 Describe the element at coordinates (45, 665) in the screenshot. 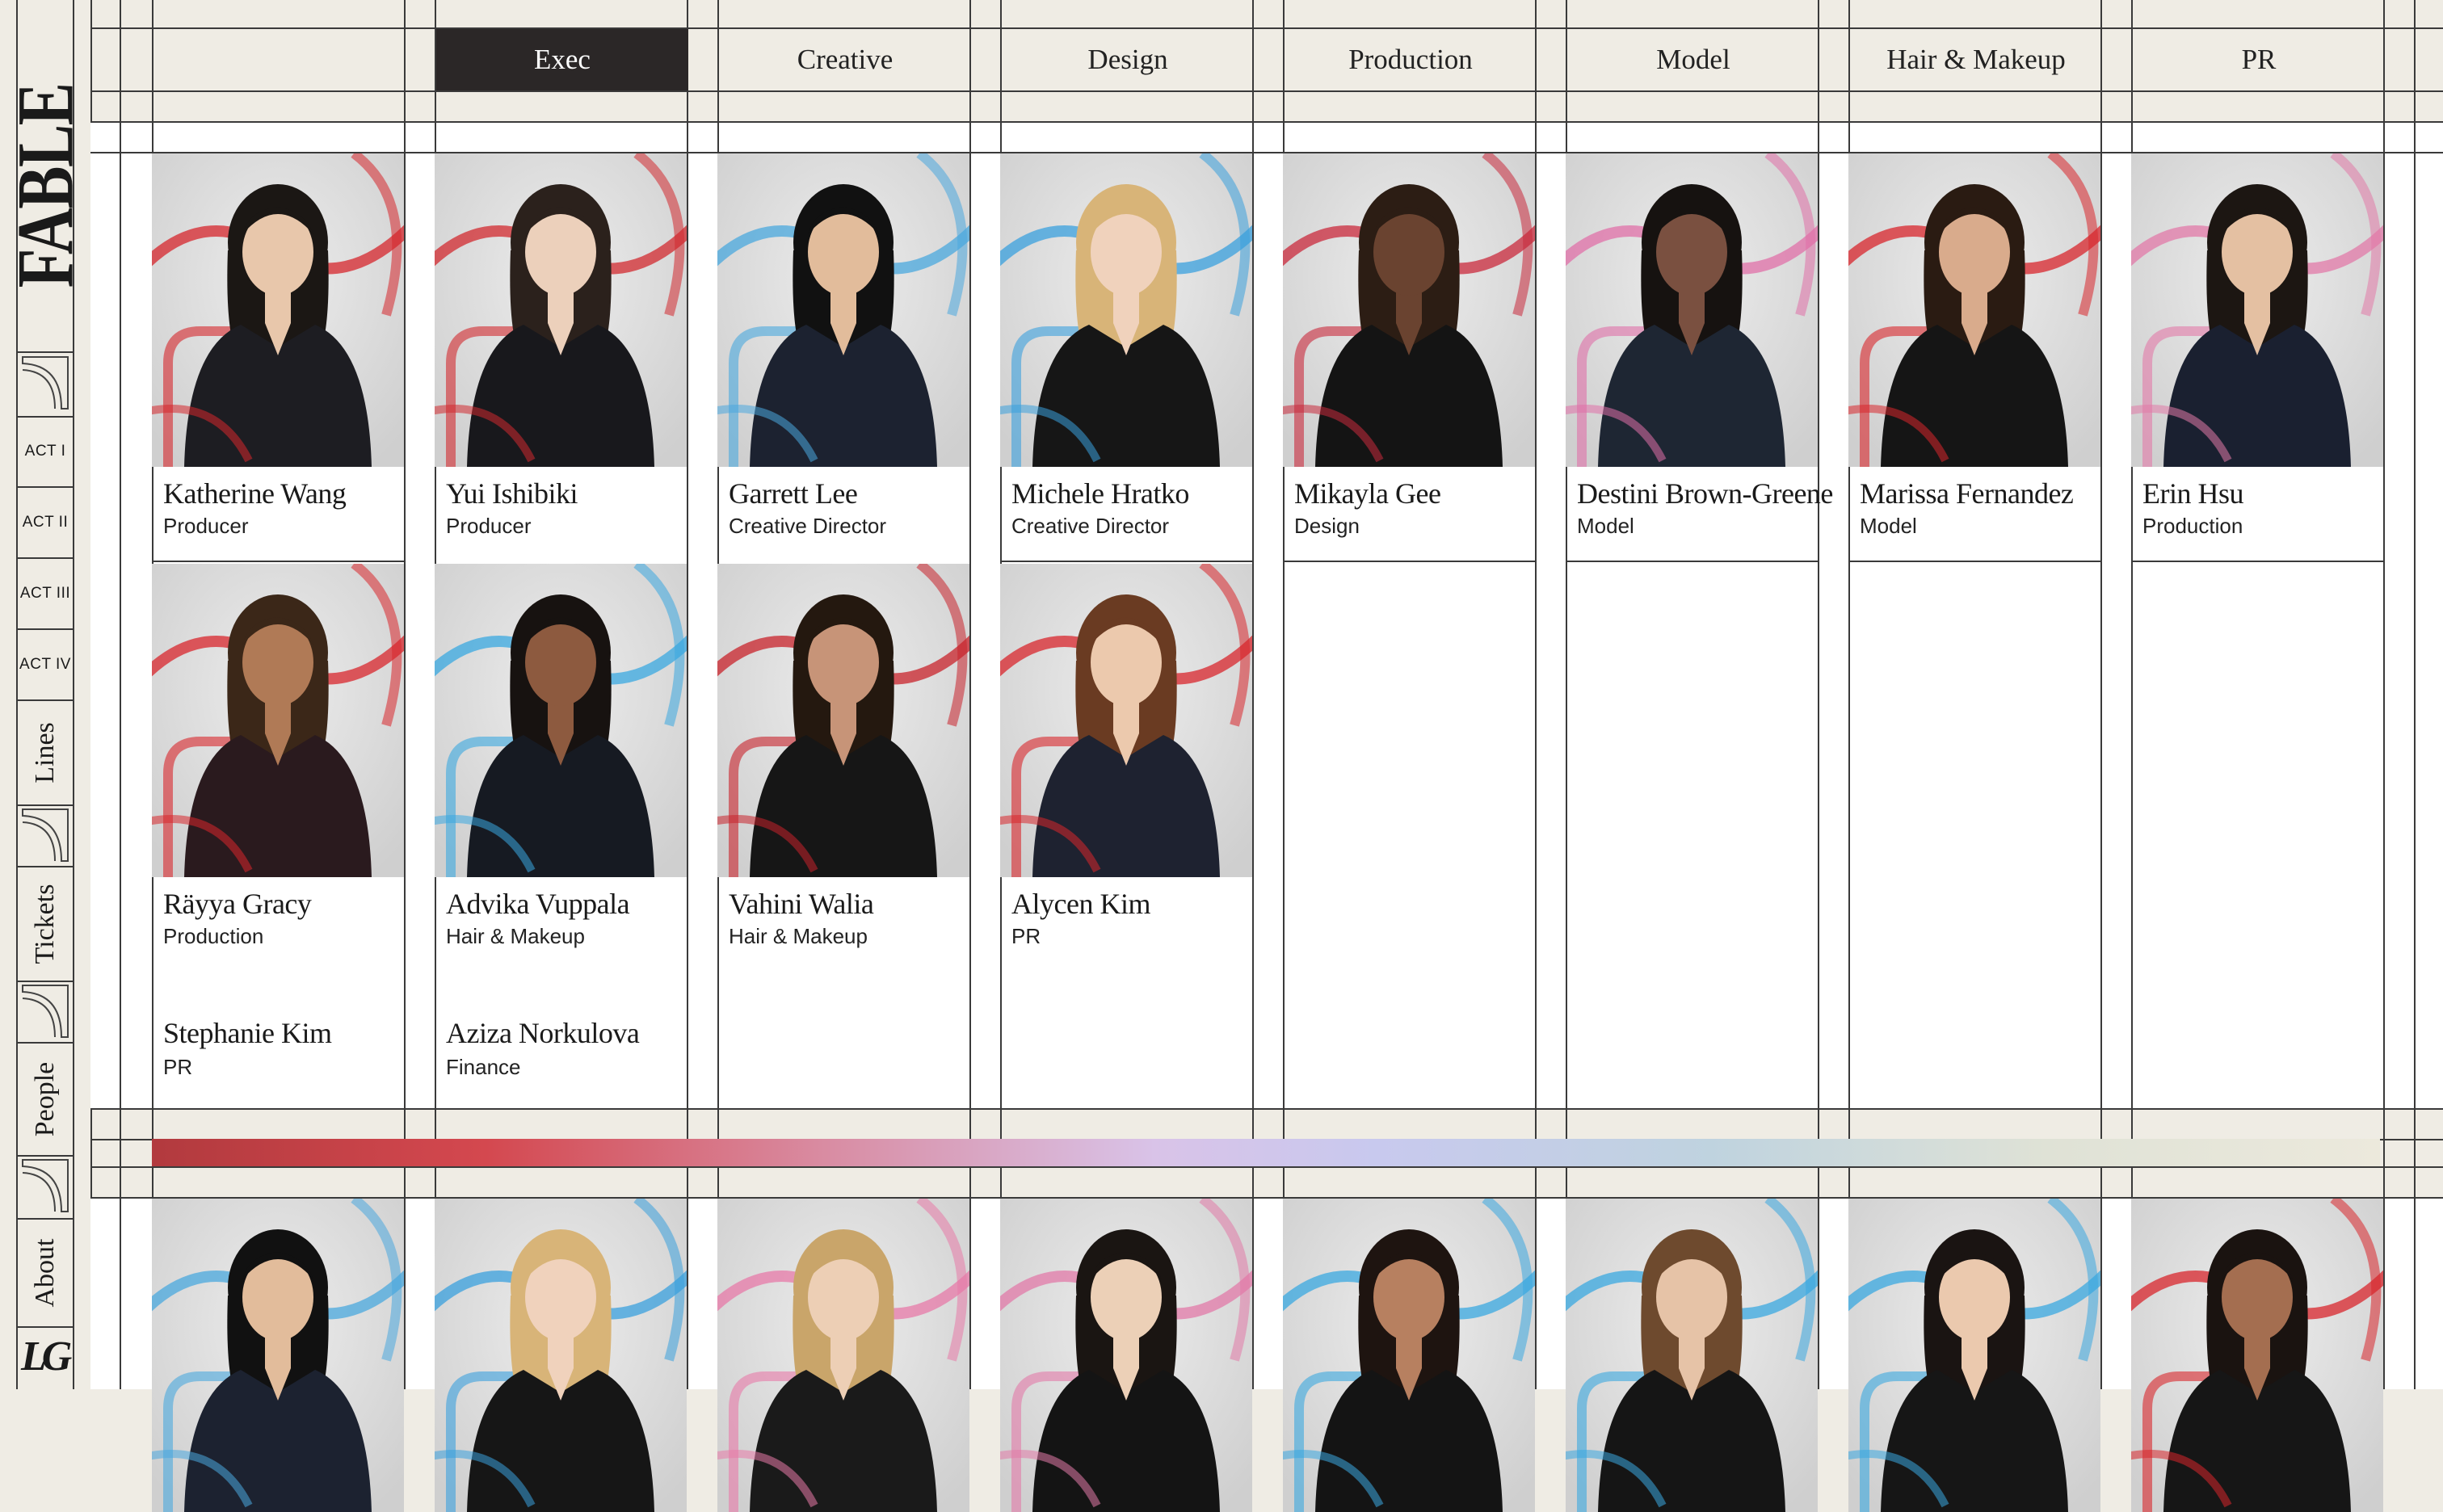

I see `nav-act-4: ACT IV` at that location.